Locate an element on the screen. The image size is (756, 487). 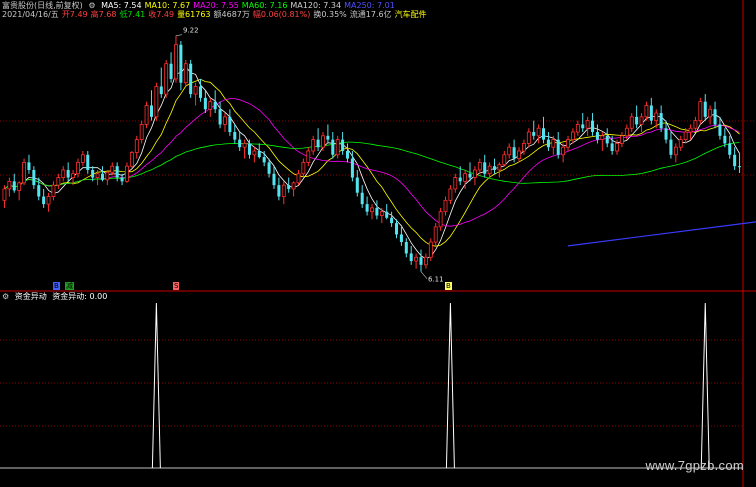
sub-panel-title: 资金异动 is located at coordinates (30, 296).